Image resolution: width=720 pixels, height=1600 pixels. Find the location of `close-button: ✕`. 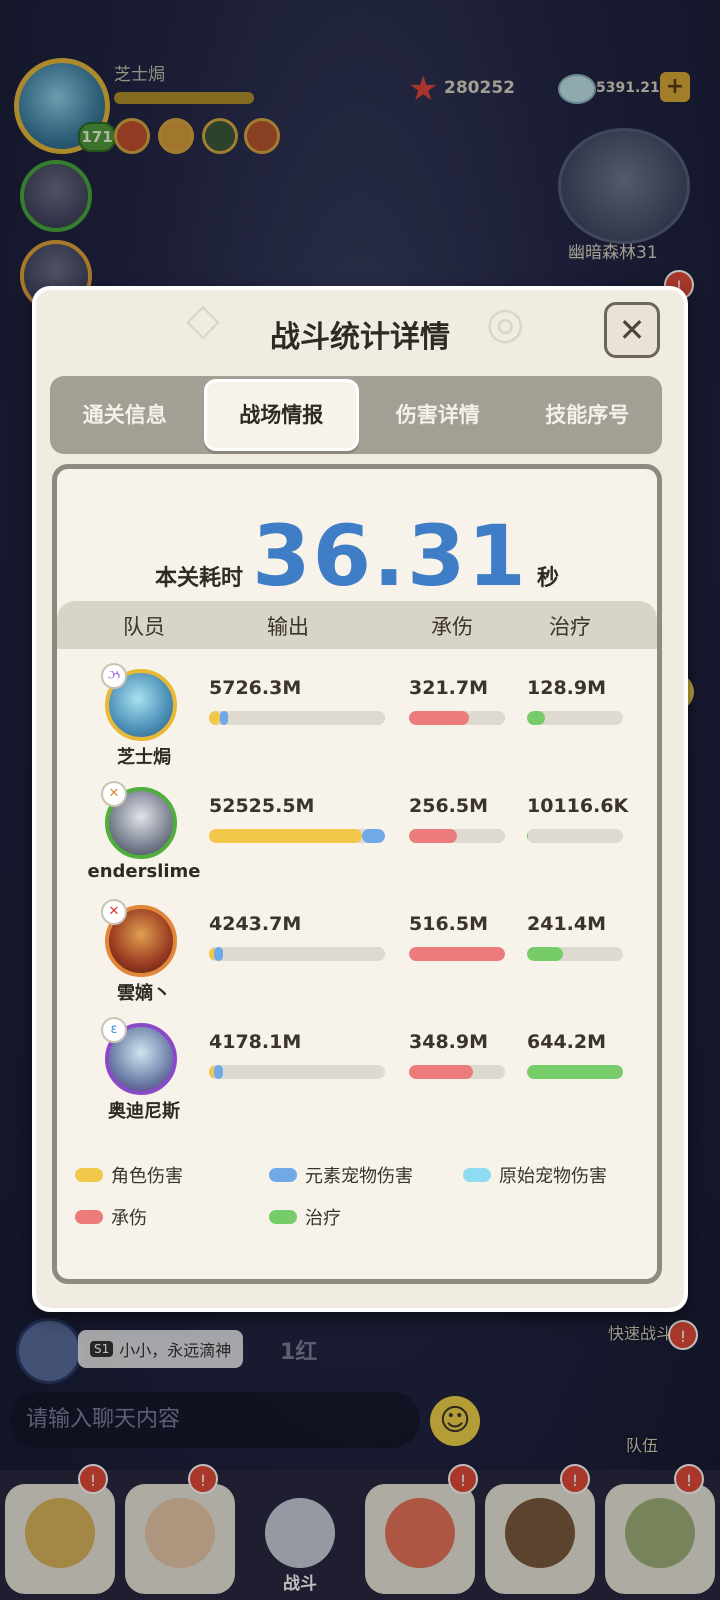

close-button: ✕ is located at coordinates (632, 330).